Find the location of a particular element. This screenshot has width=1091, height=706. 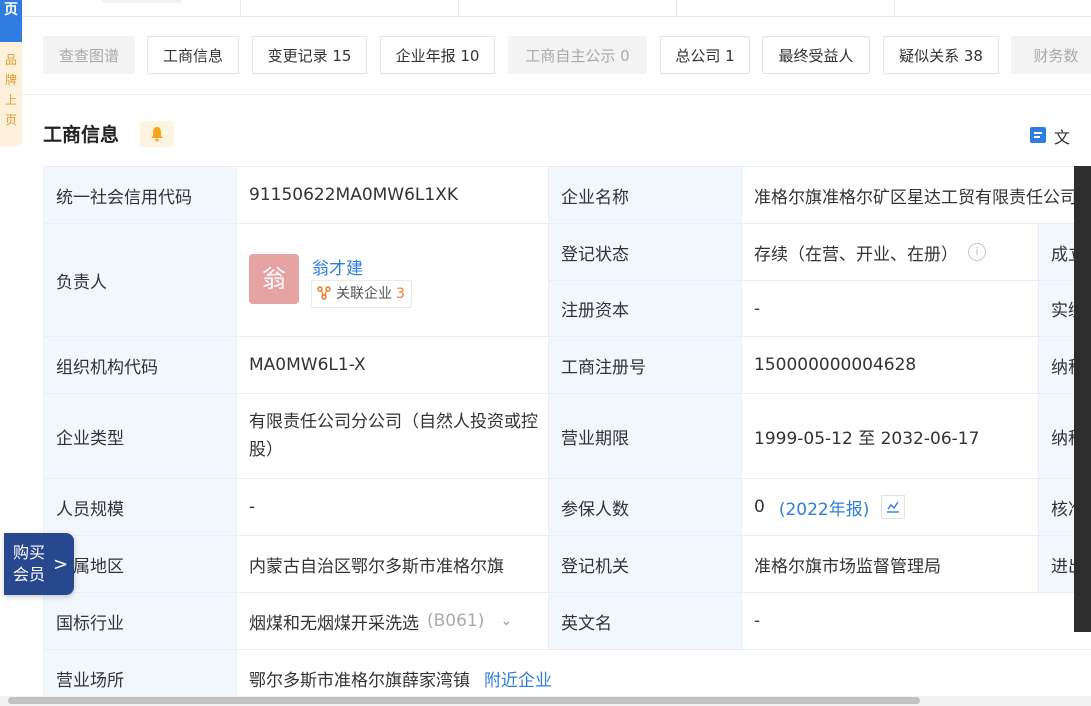

filter-self-disclosure-button: 工商自主公示 0 is located at coordinates (577, 55).